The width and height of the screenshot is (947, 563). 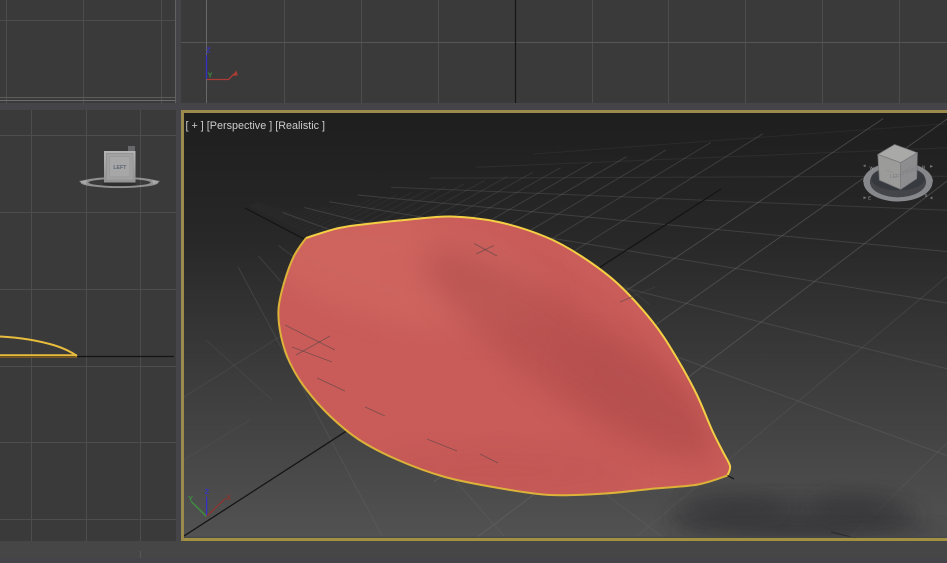 What do you see at coordinates (228, 497) in the screenshot?
I see `svg-text: X` at bounding box center [228, 497].